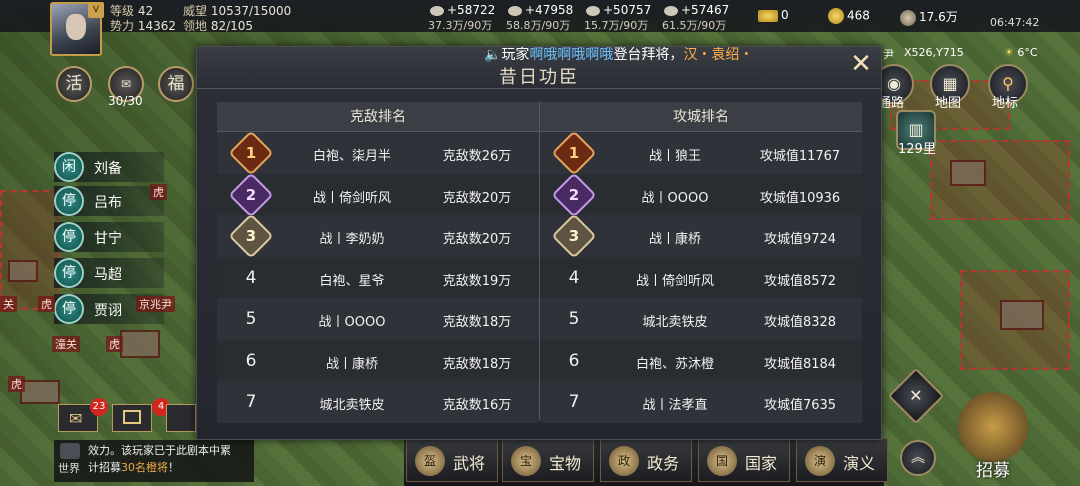  What do you see at coordinates (452, 460) in the screenshot?
I see `nav-generals-button: 盔武将` at bounding box center [452, 460].